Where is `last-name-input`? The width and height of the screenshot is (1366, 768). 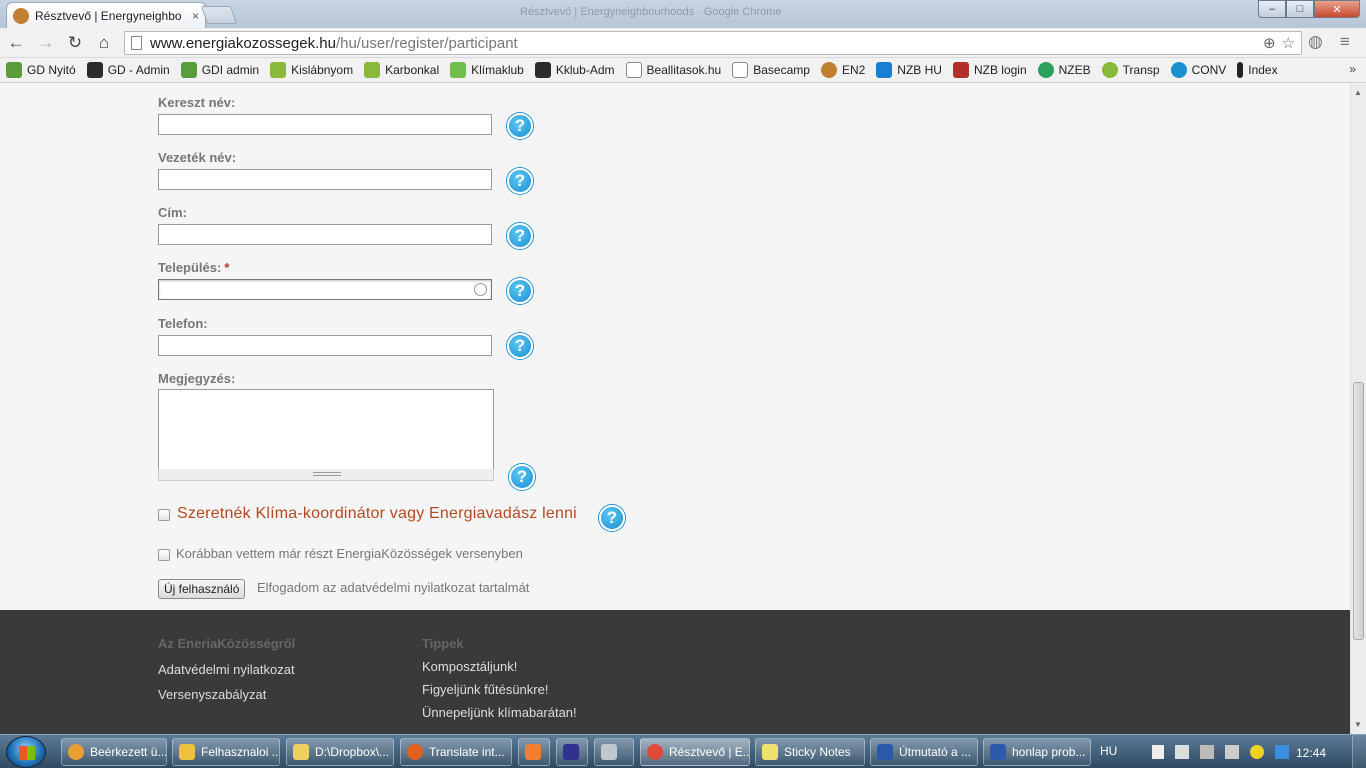
last-name-input is located at coordinates (325, 179).